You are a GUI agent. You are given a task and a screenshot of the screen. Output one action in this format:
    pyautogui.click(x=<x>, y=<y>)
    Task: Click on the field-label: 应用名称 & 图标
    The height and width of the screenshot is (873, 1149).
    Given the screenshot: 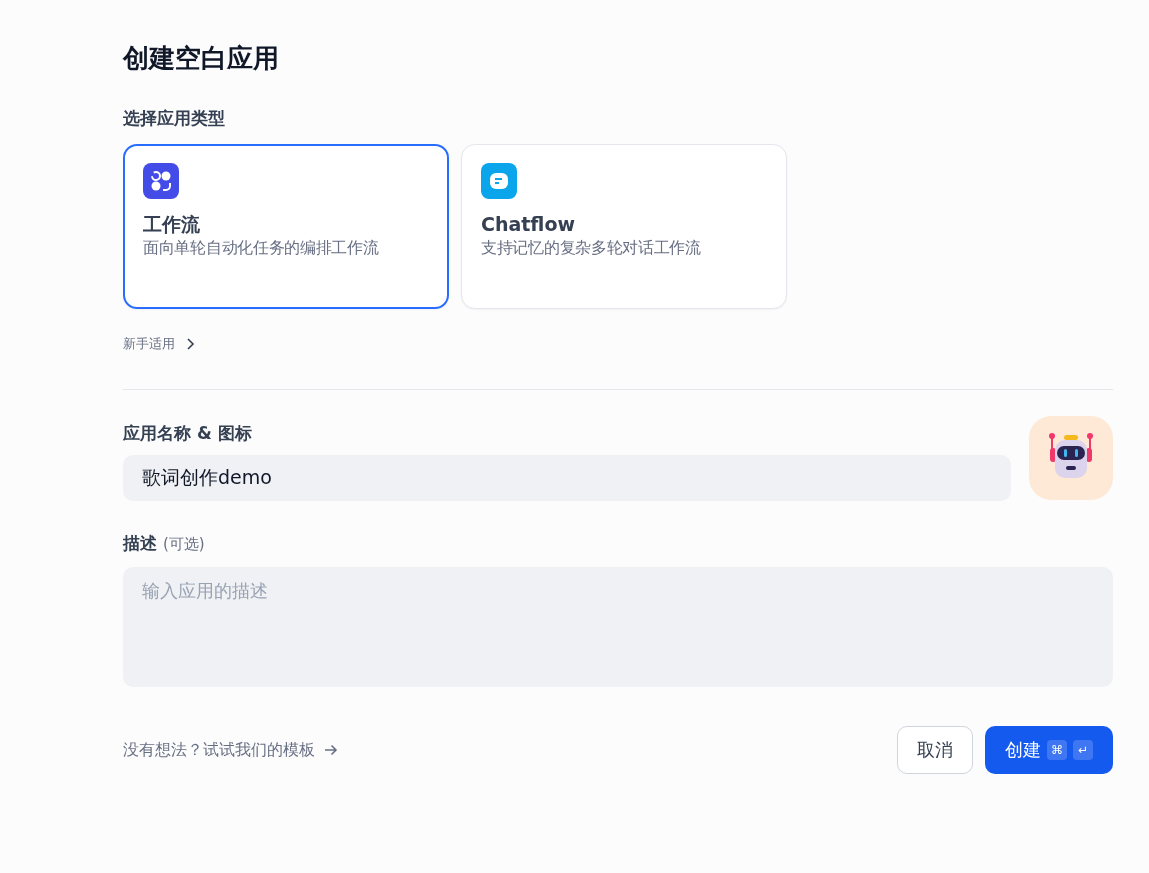 What is the action you would take?
    pyautogui.click(x=188, y=433)
    